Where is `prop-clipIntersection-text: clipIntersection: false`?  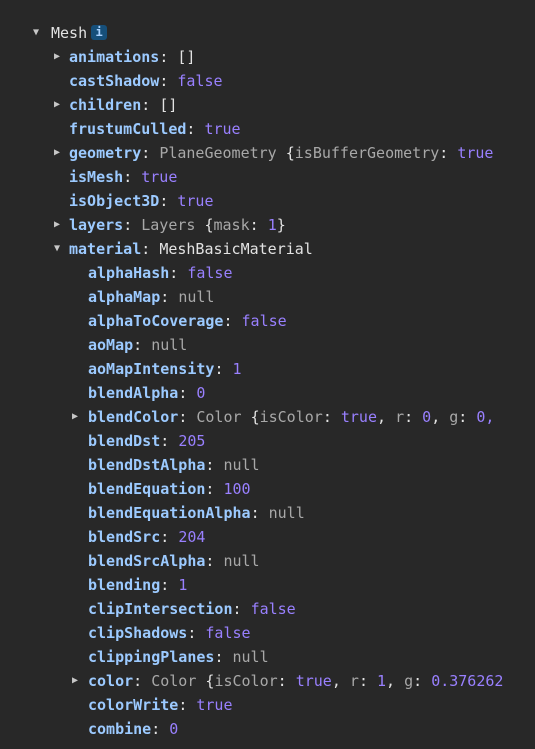
prop-clipIntersection-text: clipIntersection: false is located at coordinates (192, 609).